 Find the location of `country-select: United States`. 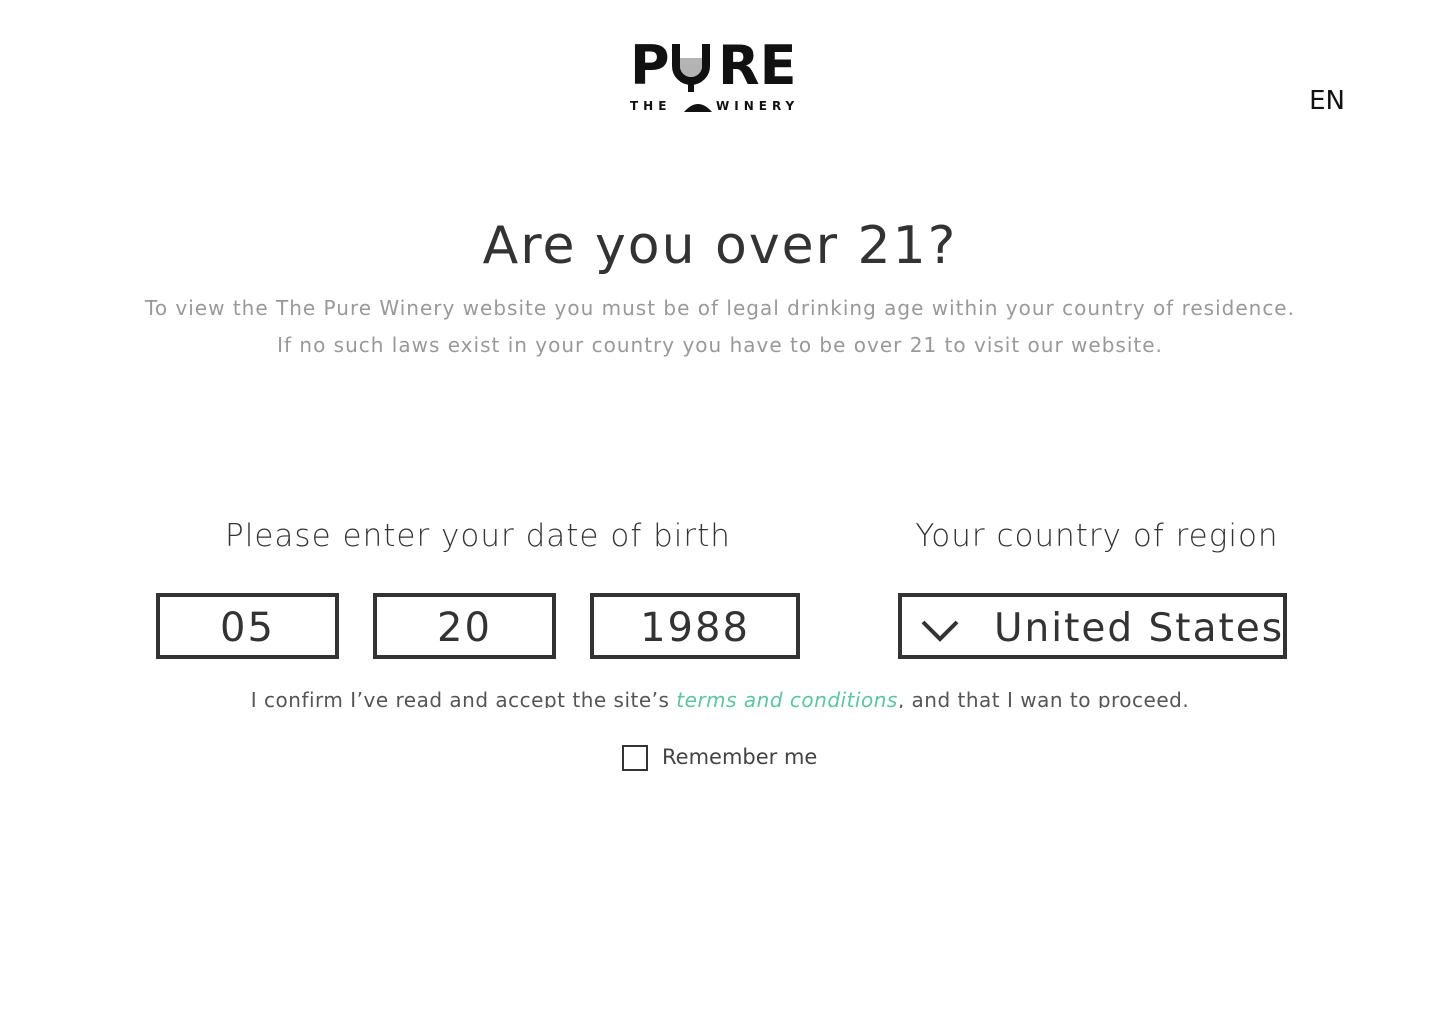

country-select: United States is located at coordinates (1092, 626).